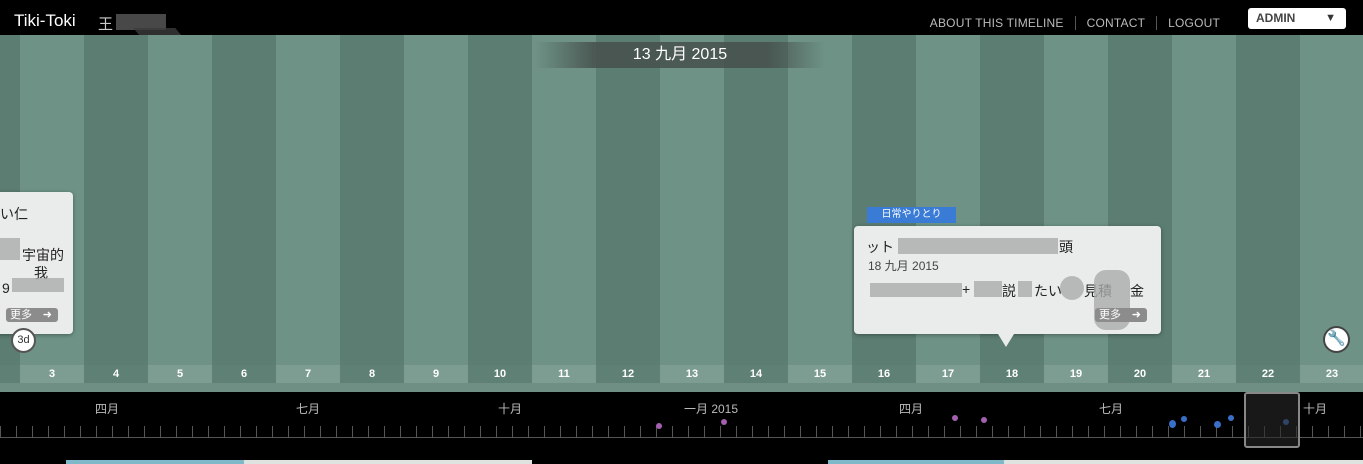 The image size is (1363, 464). What do you see at coordinates (1095, 462) in the screenshot?
I see `bottom-scrollbar-right` at bounding box center [1095, 462].